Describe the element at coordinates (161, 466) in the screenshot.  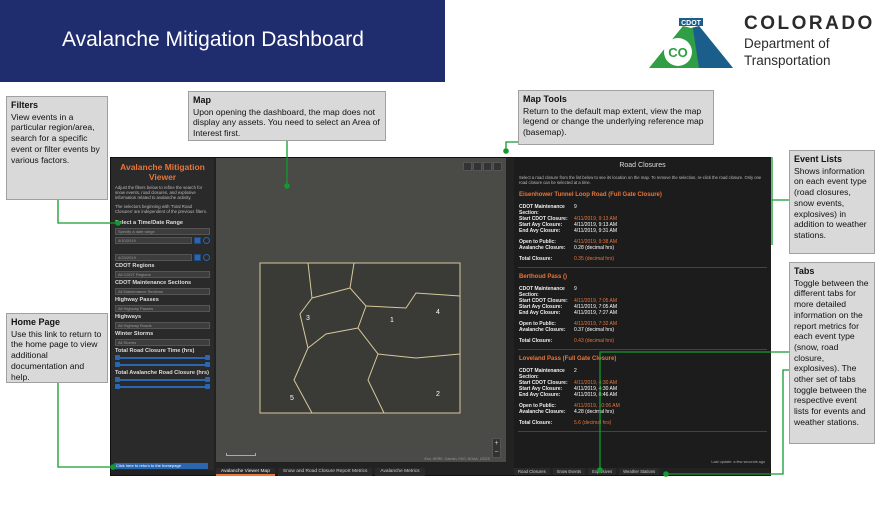
I see `home-page-link: Click here to return to the homepage` at that location.